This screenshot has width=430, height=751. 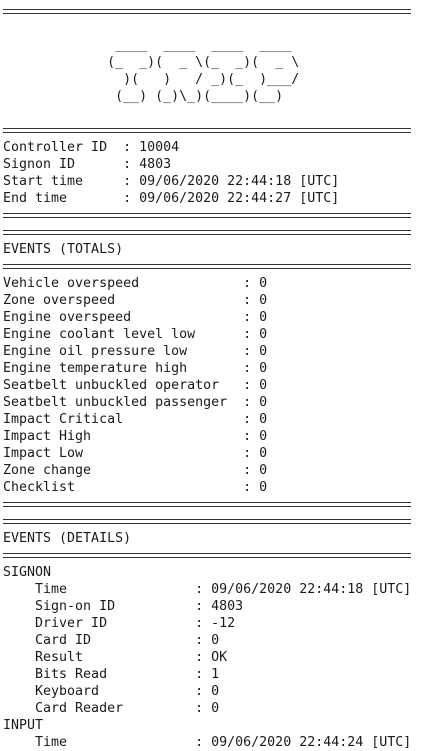 What do you see at coordinates (135, 334) in the screenshot?
I see `report-line: Engine coolant level low : 0` at bounding box center [135, 334].